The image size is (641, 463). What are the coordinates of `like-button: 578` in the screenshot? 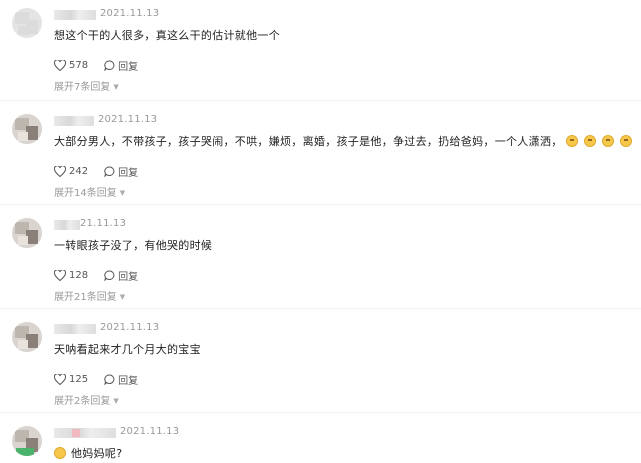 It's located at (71, 65).